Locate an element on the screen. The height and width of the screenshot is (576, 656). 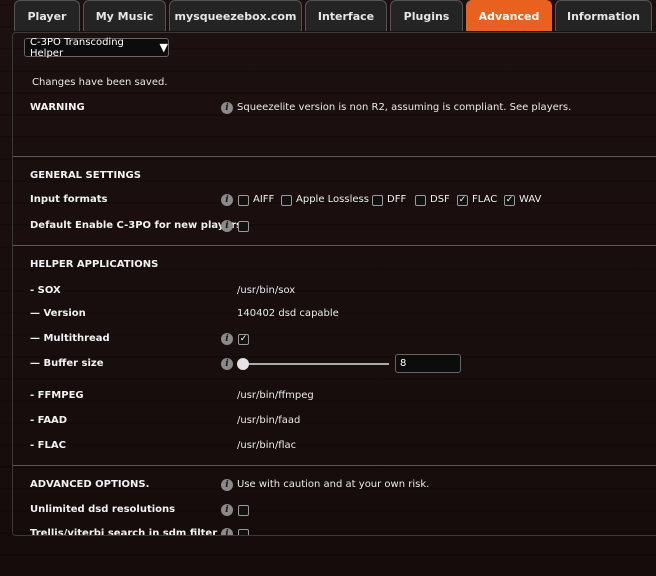
buffer-size-slider-track is located at coordinates (316, 364).